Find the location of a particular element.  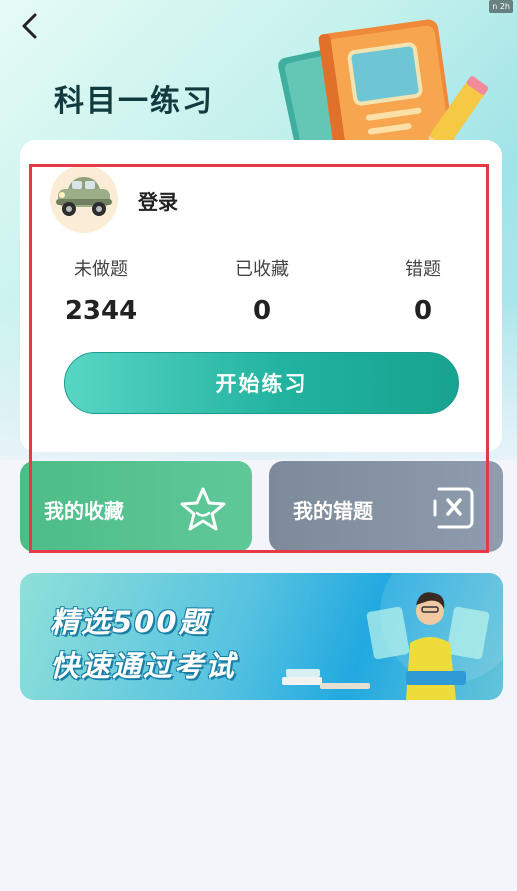

chevron-left-icon is located at coordinates (29, 26).